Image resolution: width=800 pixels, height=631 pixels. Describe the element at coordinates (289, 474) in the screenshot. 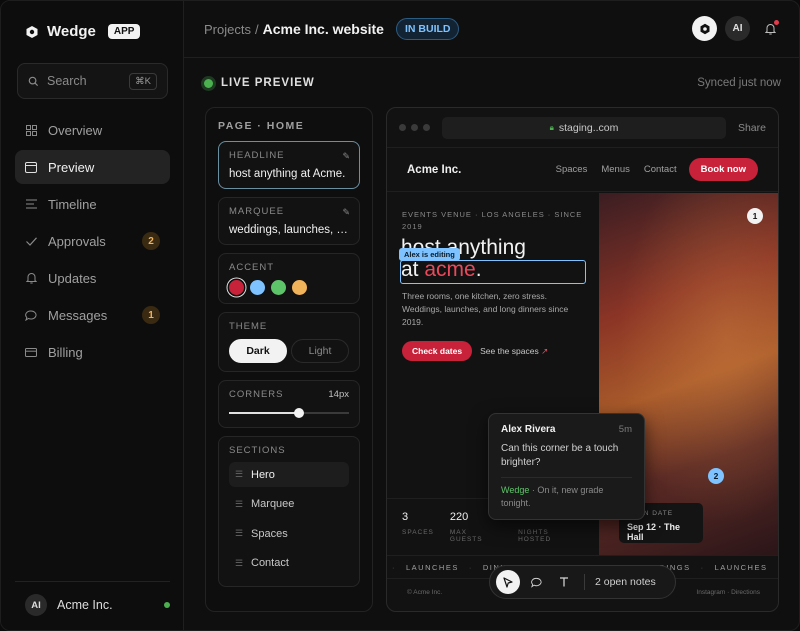

I see `section-item-hero: ☰ Hero` at that location.